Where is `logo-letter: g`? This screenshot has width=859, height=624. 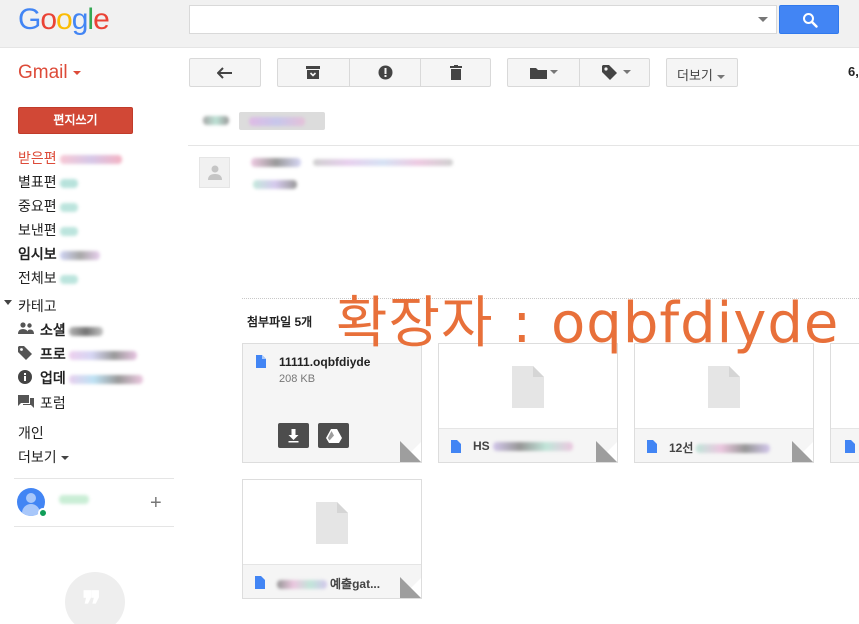 logo-letter: g is located at coordinates (80, 19).